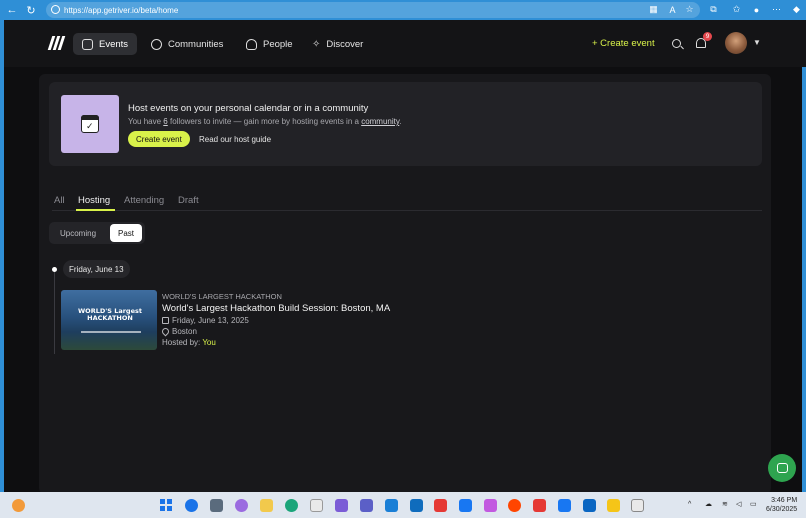 The width and height of the screenshot is (806, 518). What do you see at coordinates (782, 509) in the screenshot?
I see `clock-date: 6/30/2025` at bounding box center [782, 509].